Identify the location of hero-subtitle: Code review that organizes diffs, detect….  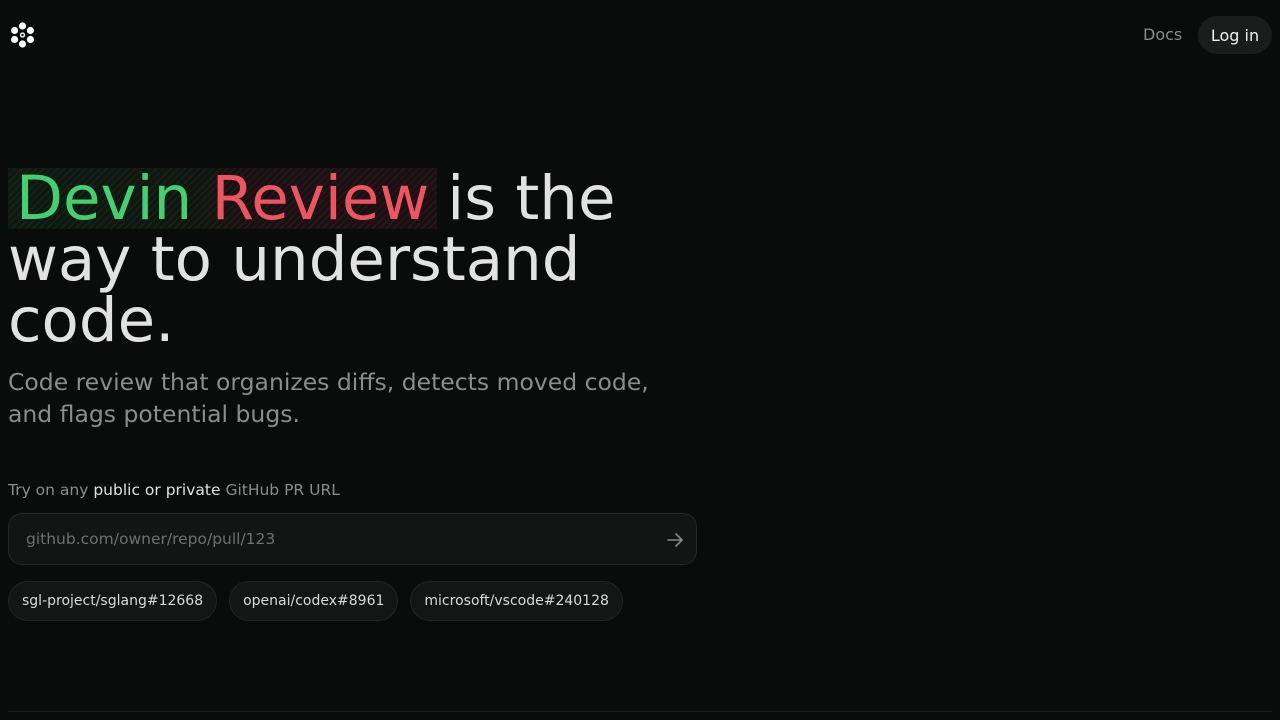
(328, 398).